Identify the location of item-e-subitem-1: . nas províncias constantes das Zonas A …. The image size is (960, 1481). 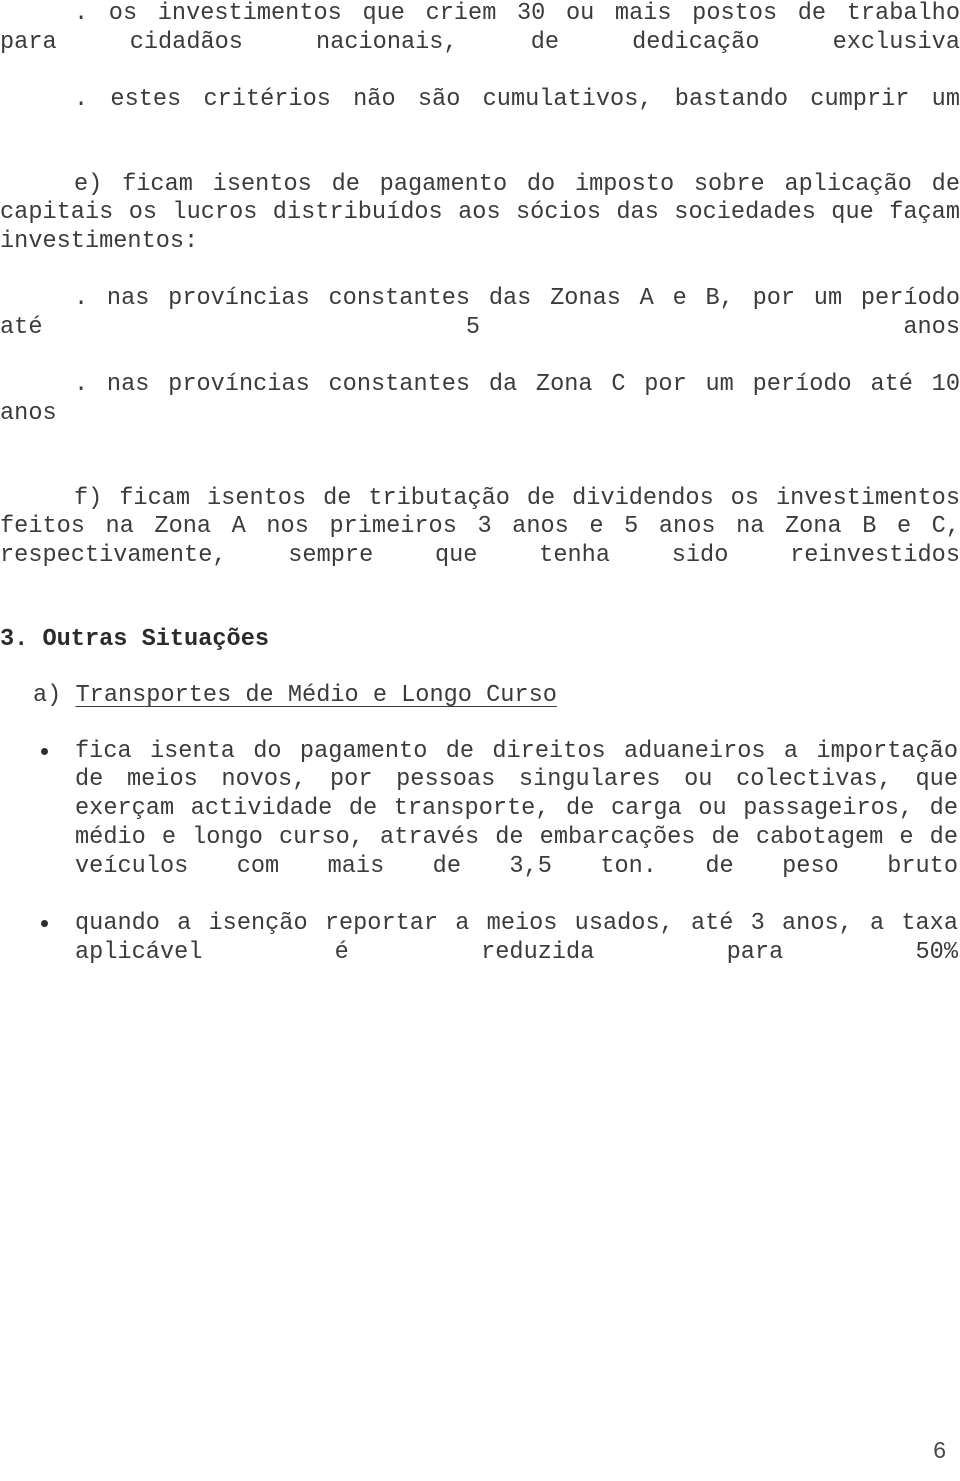
(480, 313).